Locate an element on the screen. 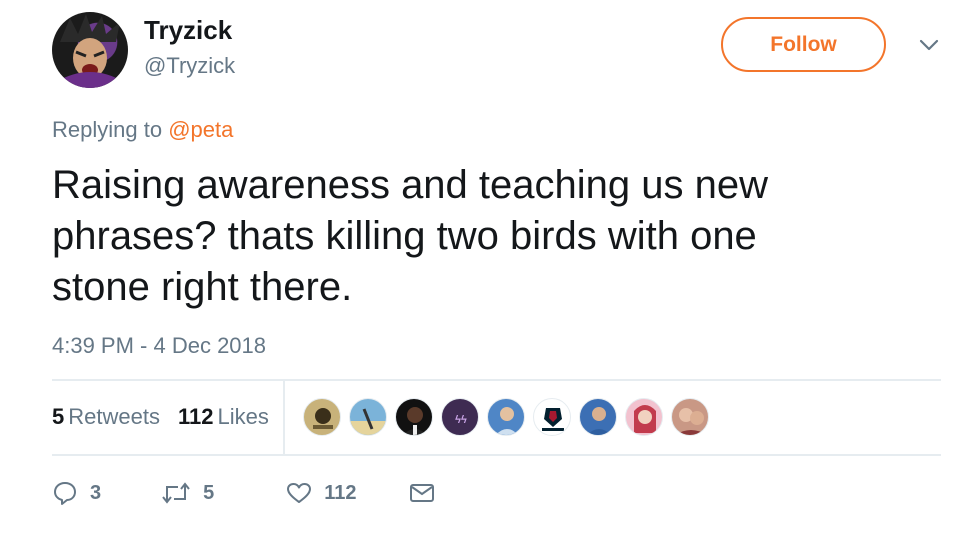  reply-icon is located at coordinates (65, 493).